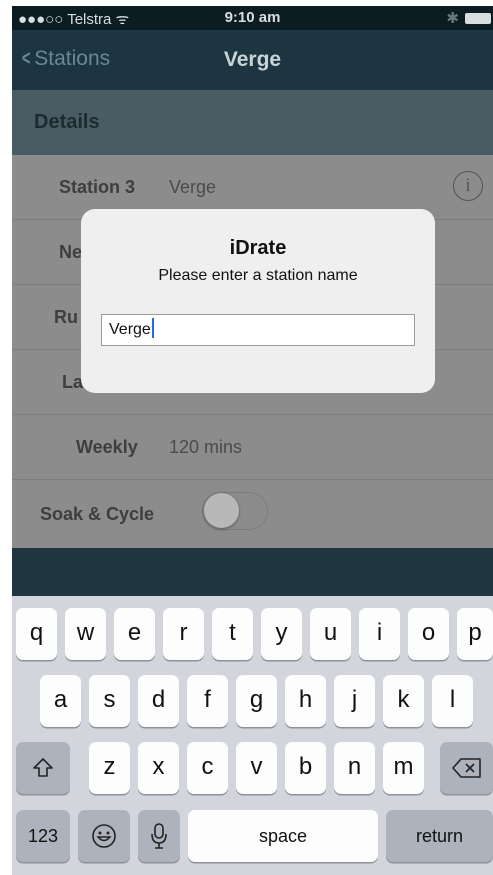  What do you see at coordinates (439, 836) in the screenshot?
I see `return-key: return` at bounding box center [439, 836].